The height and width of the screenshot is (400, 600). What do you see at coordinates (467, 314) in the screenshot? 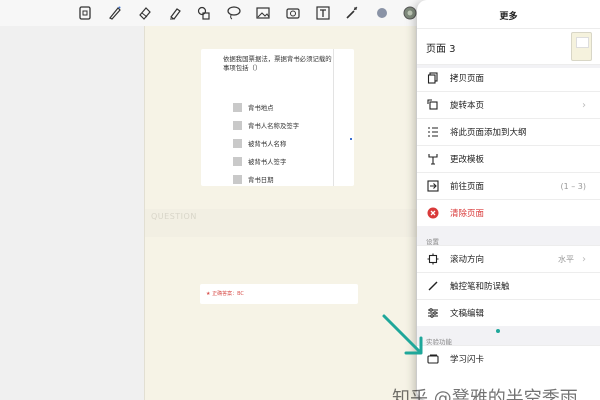
I see `menu-item-label: 文稿编辑` at bounding box center [467, 314].